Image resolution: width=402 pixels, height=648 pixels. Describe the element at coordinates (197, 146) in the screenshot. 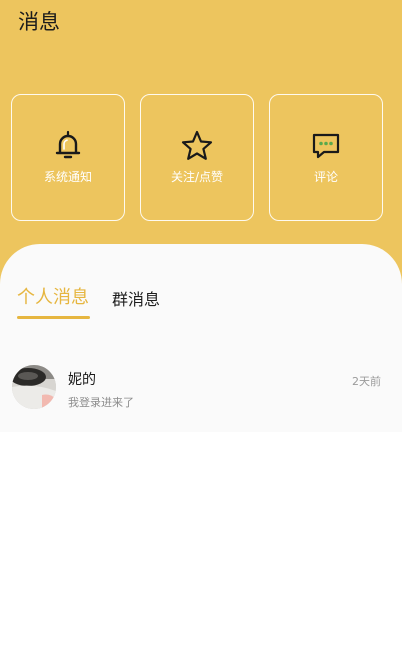

I see `star-icon` at that location.